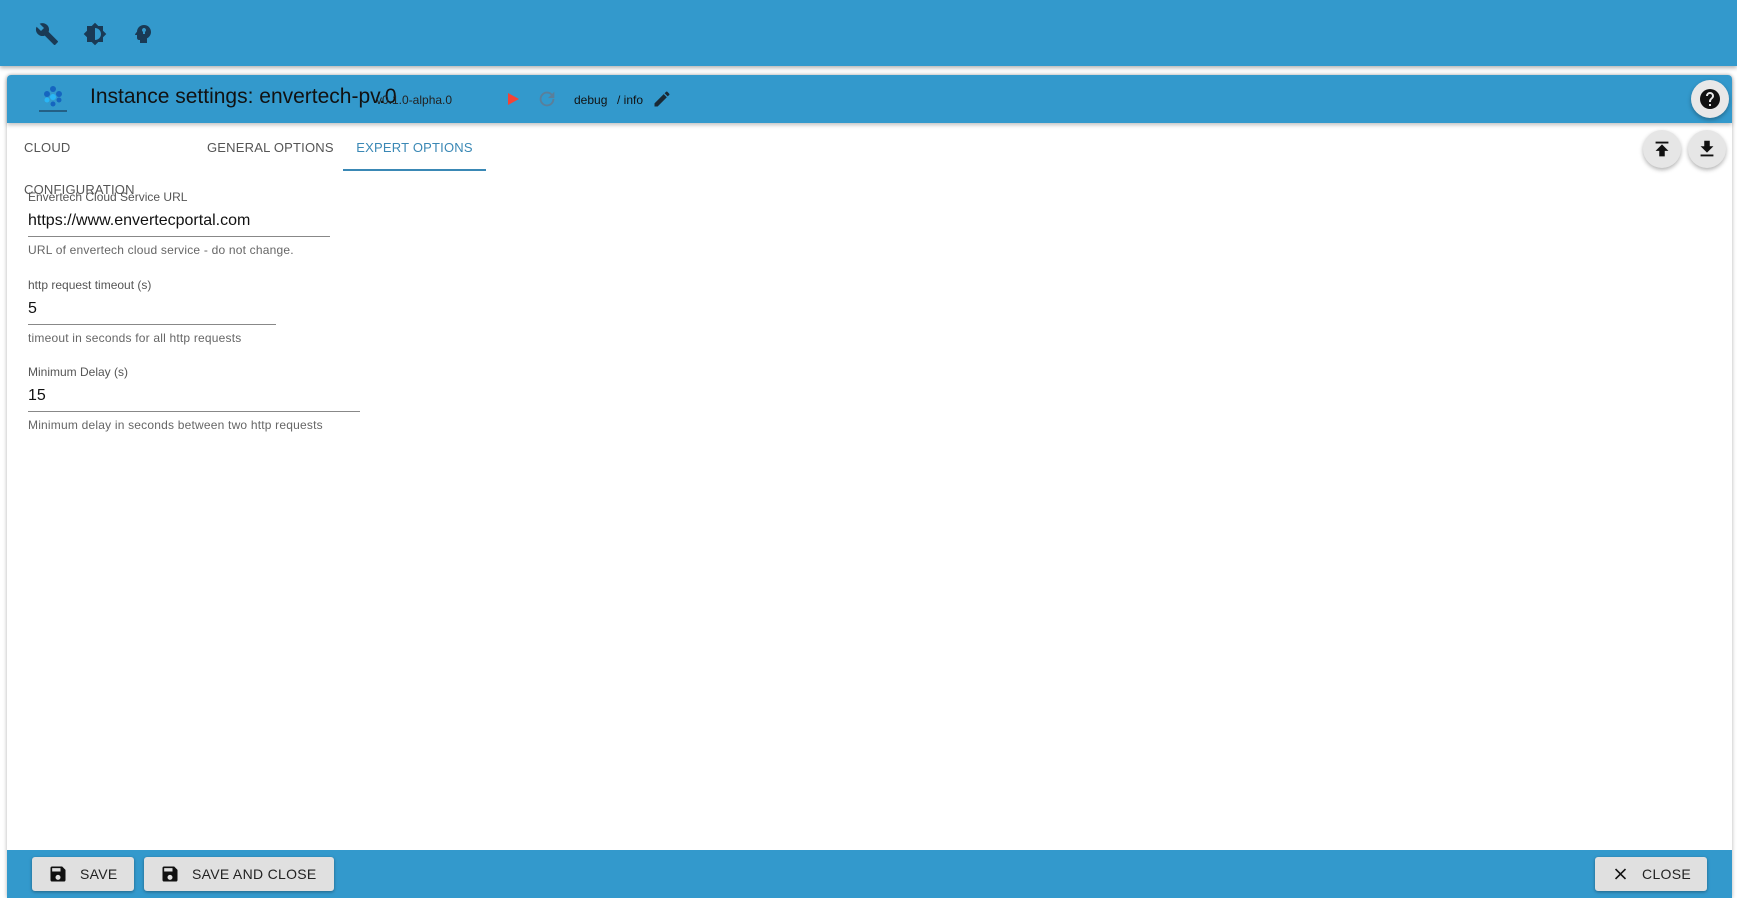 The image size is (1737, 898). Describe the element at coordinates (869, 874) in the screenshot. I see `dialog-footer: SAVE SAVE AND CLOSE CLOSE` at that location.